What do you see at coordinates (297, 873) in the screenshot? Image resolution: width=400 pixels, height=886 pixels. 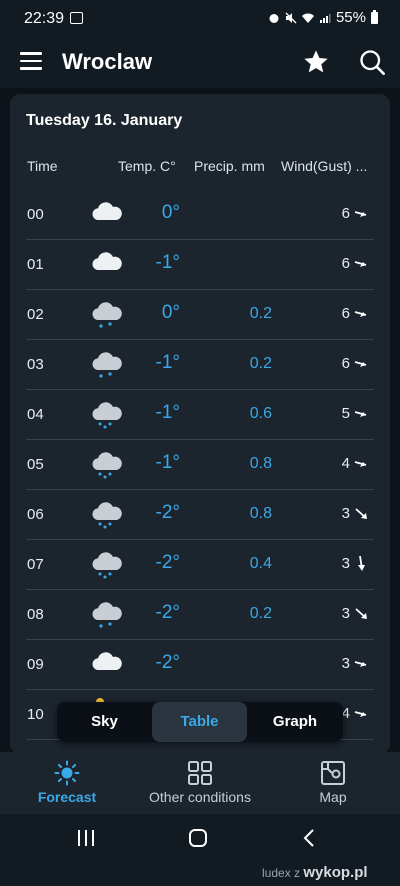 I see `watermark-z: z` at bounding box center [297, 873].